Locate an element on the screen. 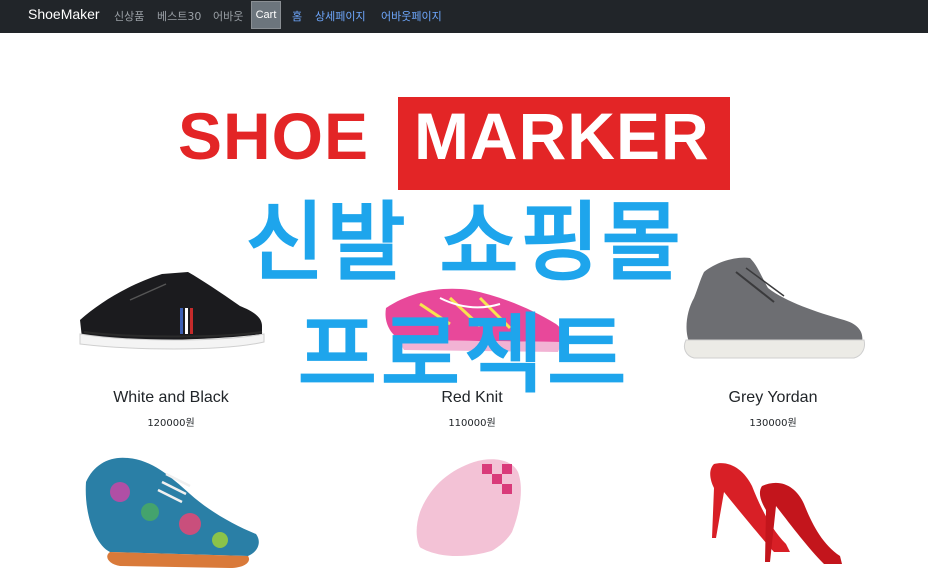 This screenshot has height=568, width=928. product-image-pink-slipon is located at coordinates (467, 510).